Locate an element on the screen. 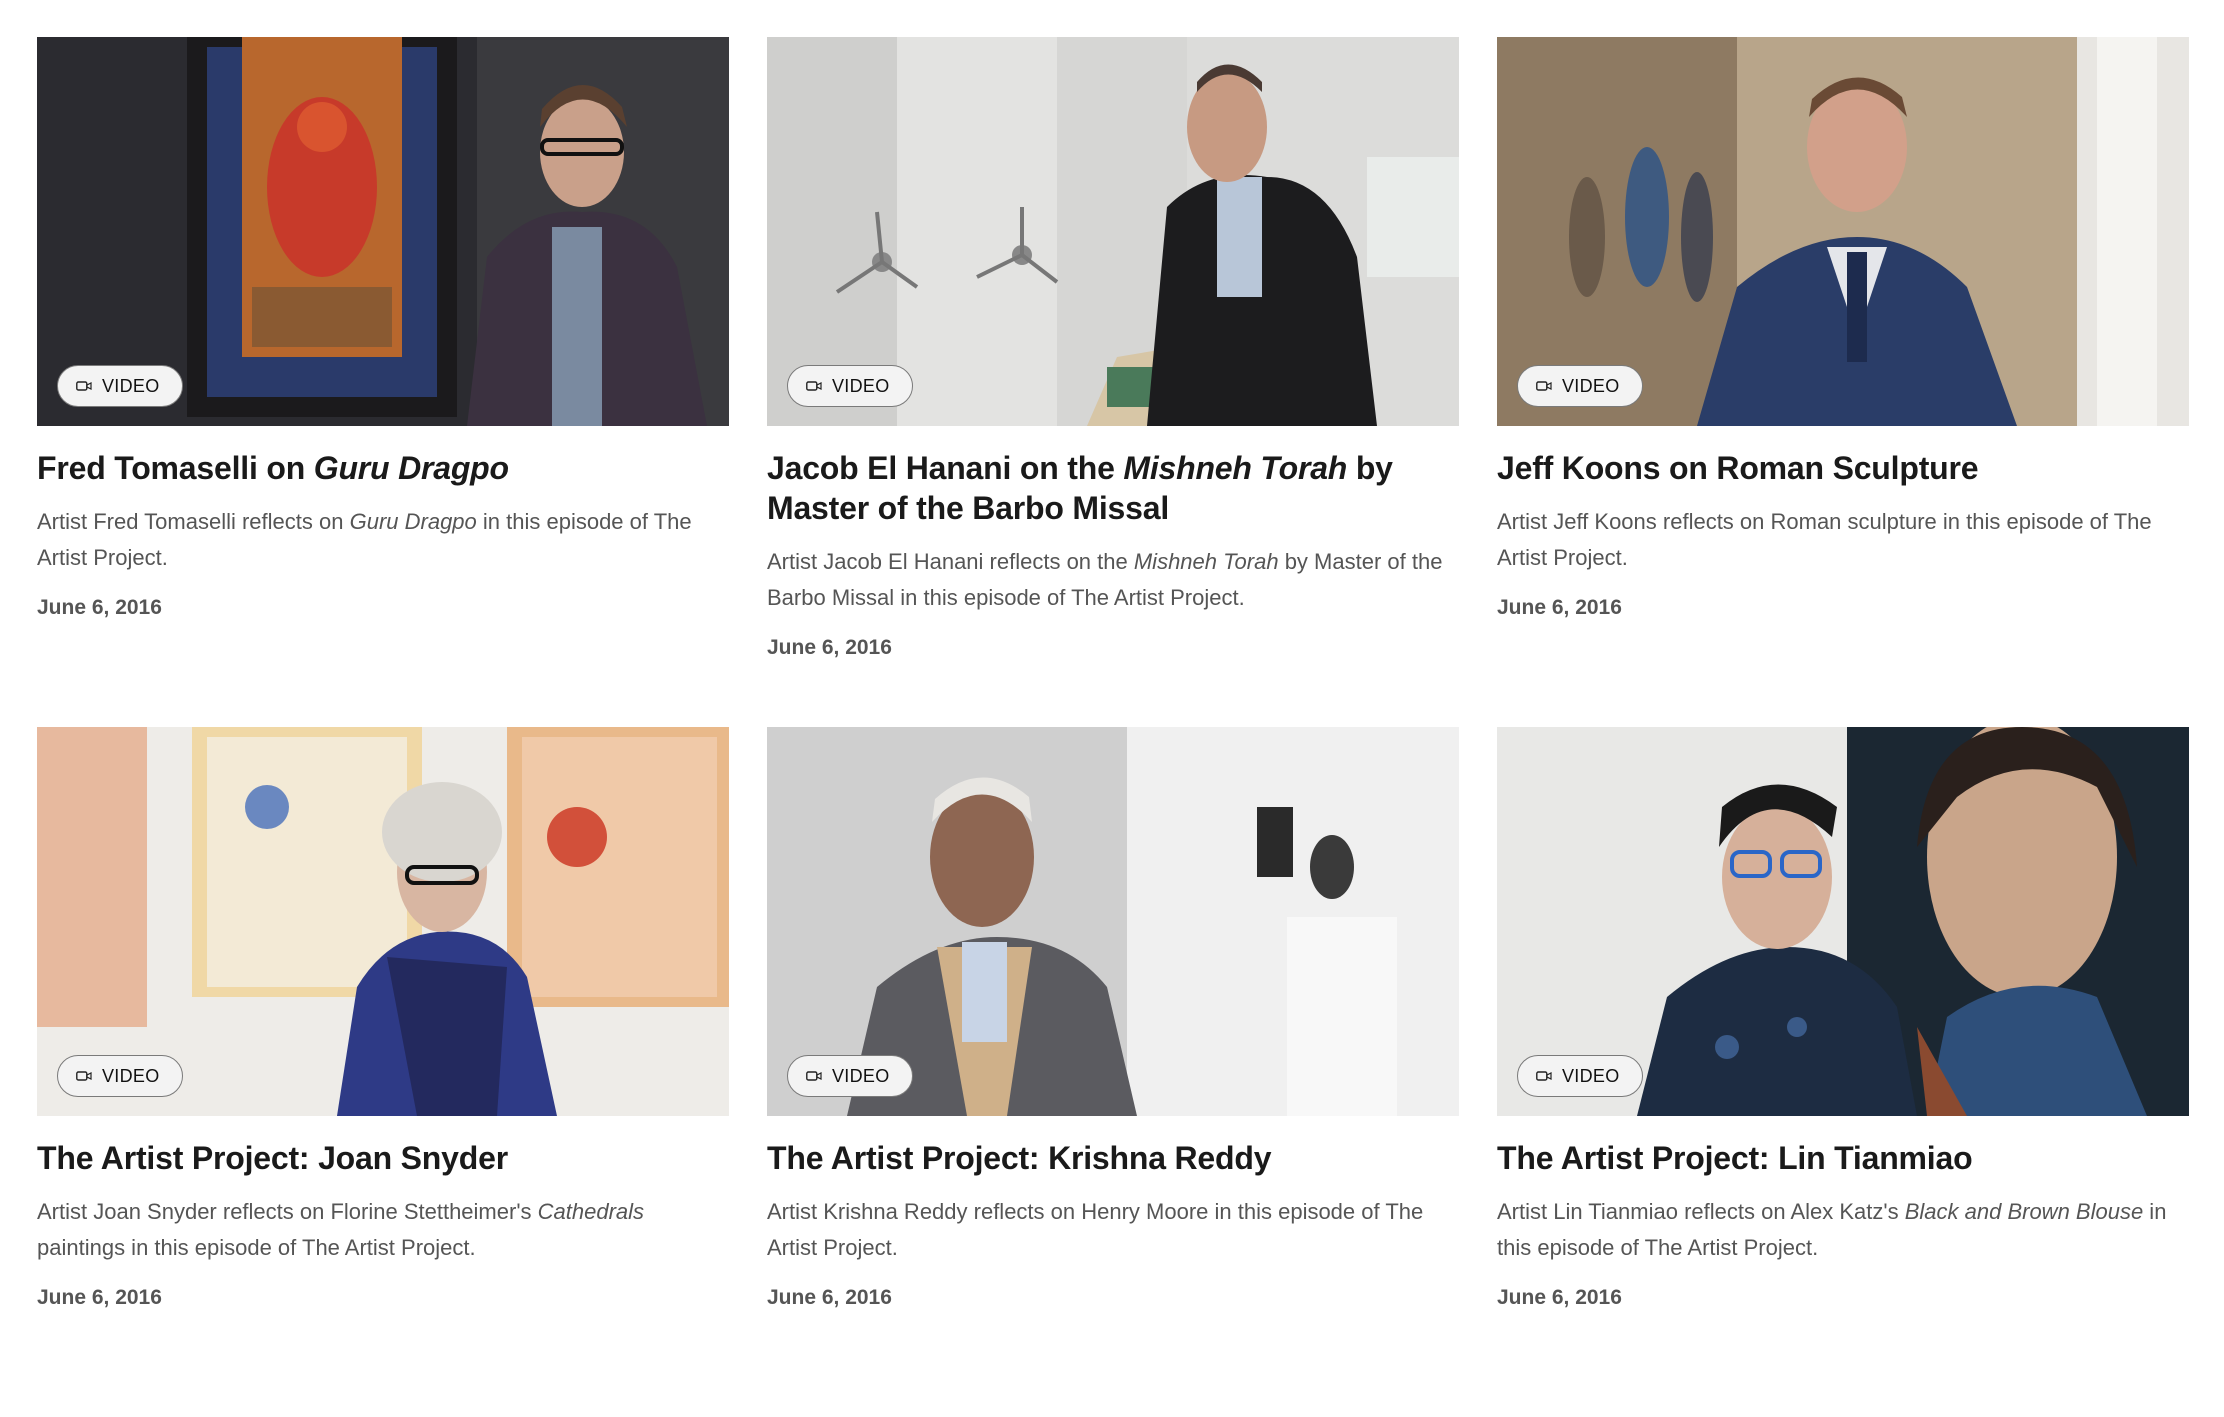 The height and width of the screenshot is (1417, 2224). title-text: The Artist Project: Krishna Reddy is located at coordinates (1019, 1158).